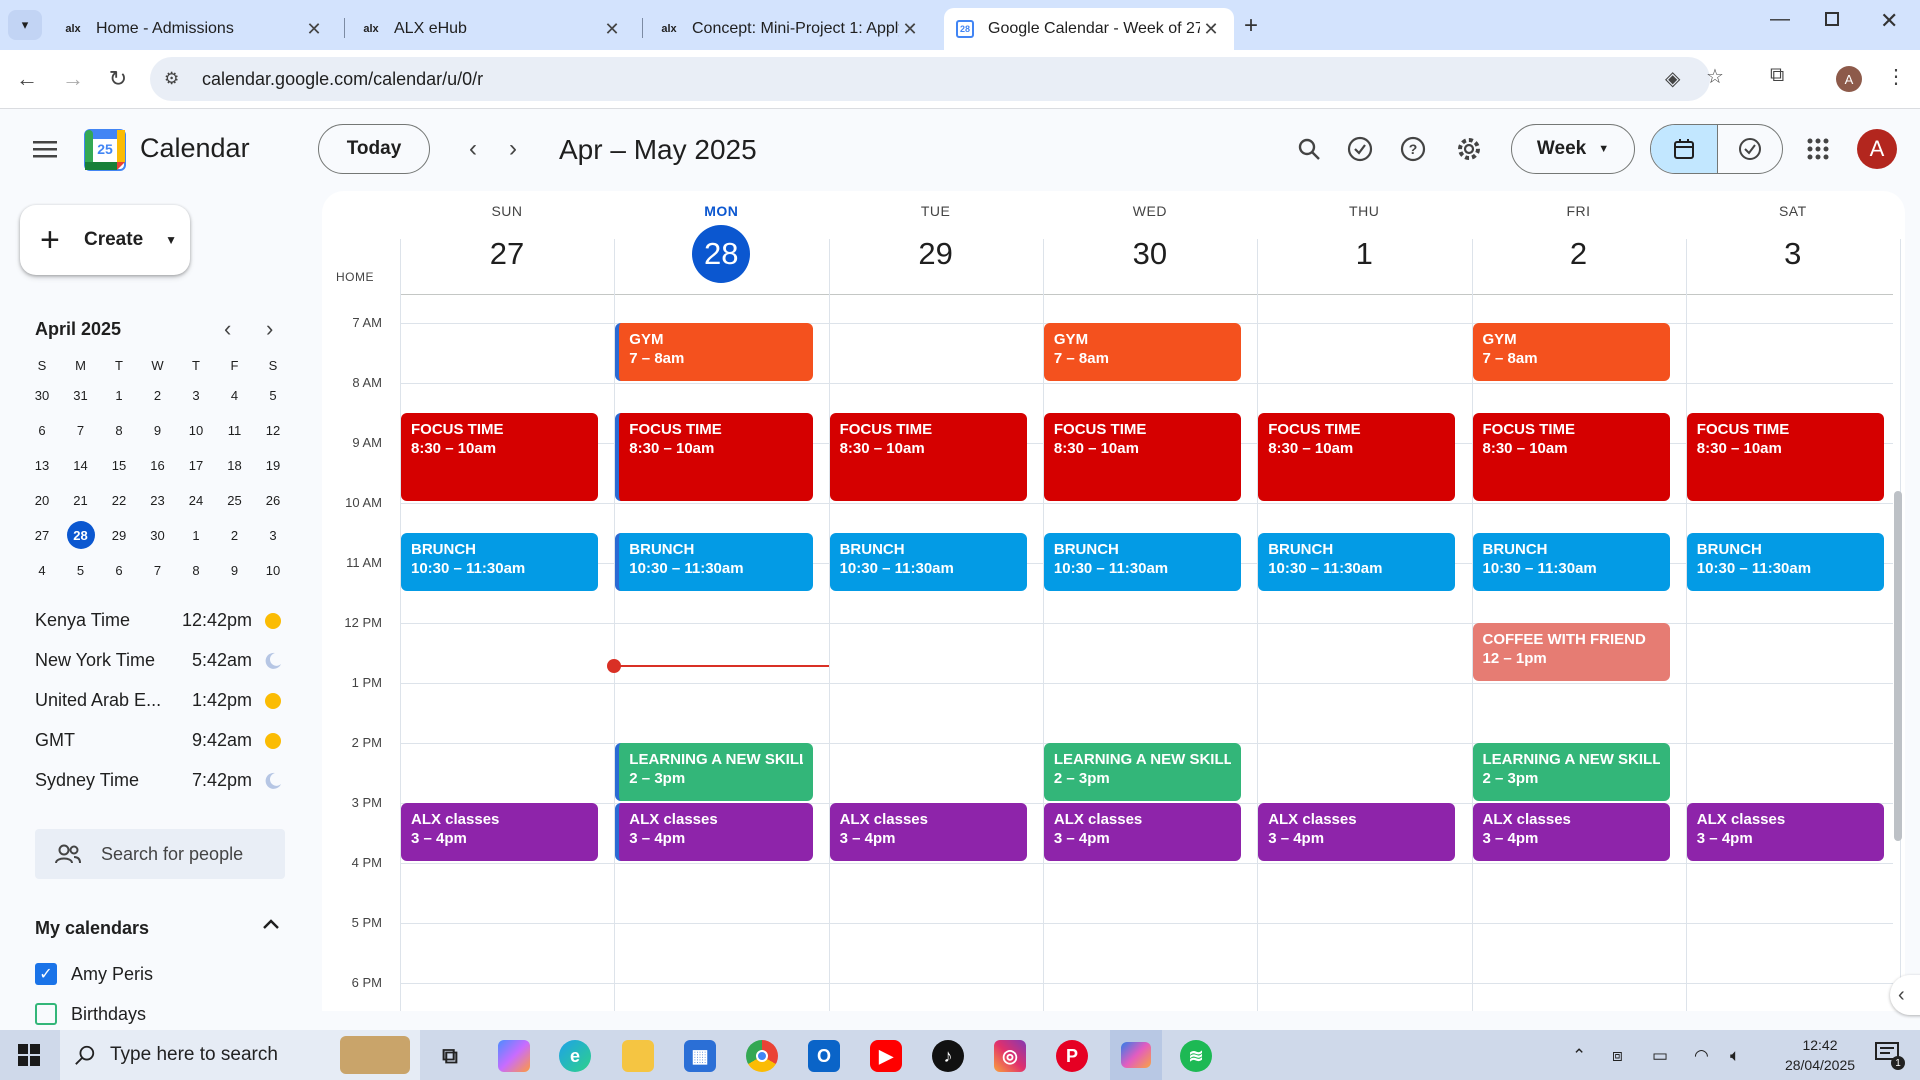  What do you see at coordinates (240, 1055) in the screenshot?
I see `taskbar-search-box: Type here to search` at bounding box center [240, 1055].